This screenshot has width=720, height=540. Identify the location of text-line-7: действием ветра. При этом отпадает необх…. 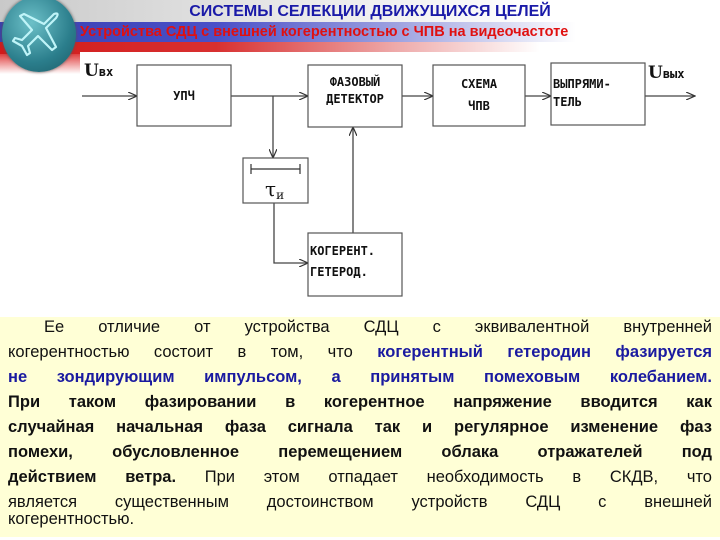
(360, 477).